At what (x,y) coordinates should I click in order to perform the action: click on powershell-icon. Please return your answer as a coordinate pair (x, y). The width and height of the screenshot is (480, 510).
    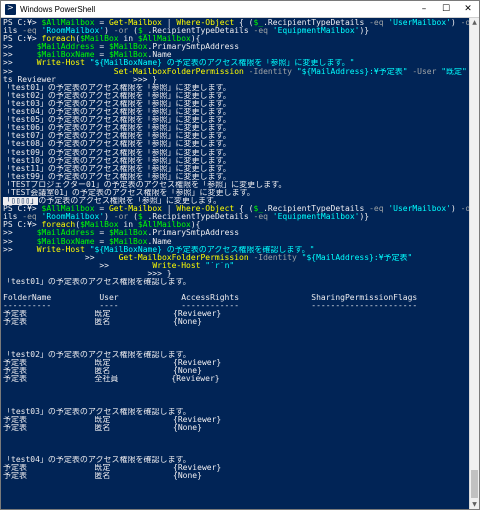
    Looking at the image, I should click on (10, 9).